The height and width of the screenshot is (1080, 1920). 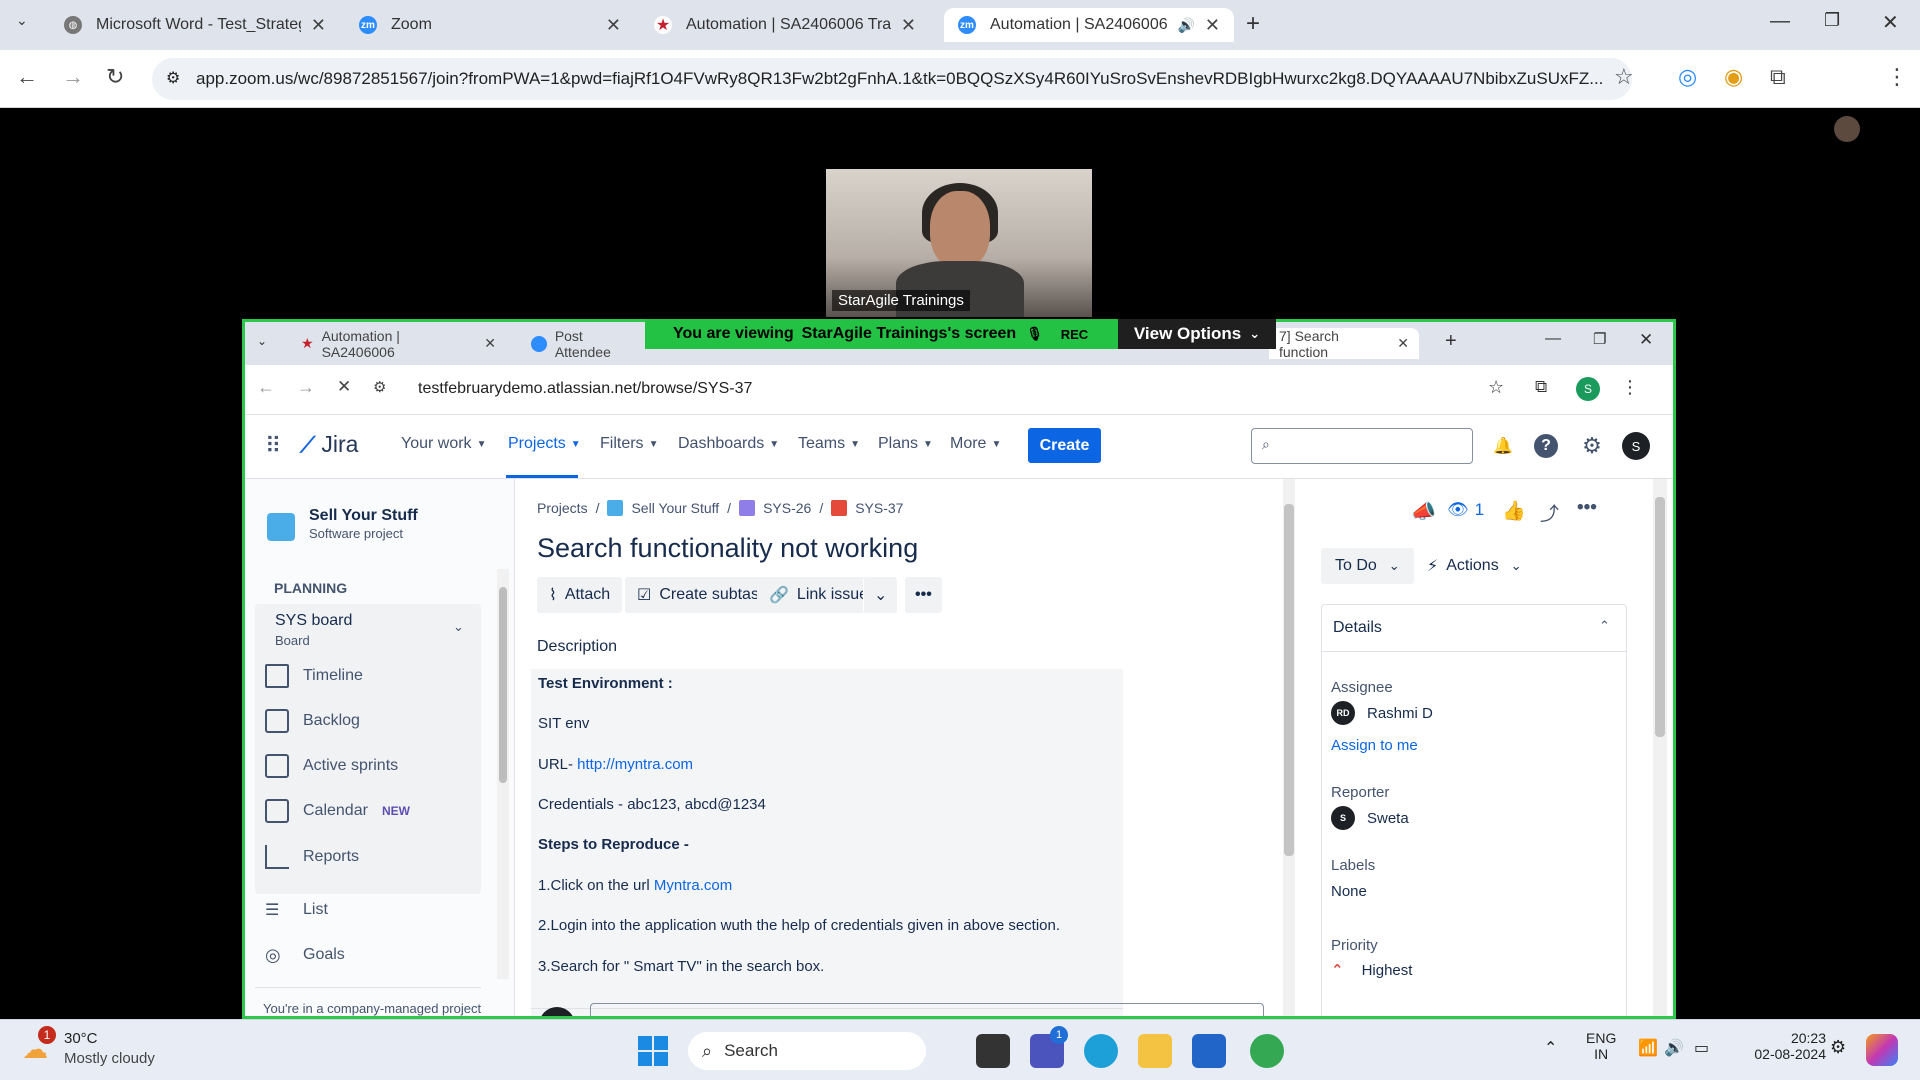 What do you see at coordinates (1209, 1051) in the screenshot?
I see `store-icon` at bounding box center [1209, 1051].